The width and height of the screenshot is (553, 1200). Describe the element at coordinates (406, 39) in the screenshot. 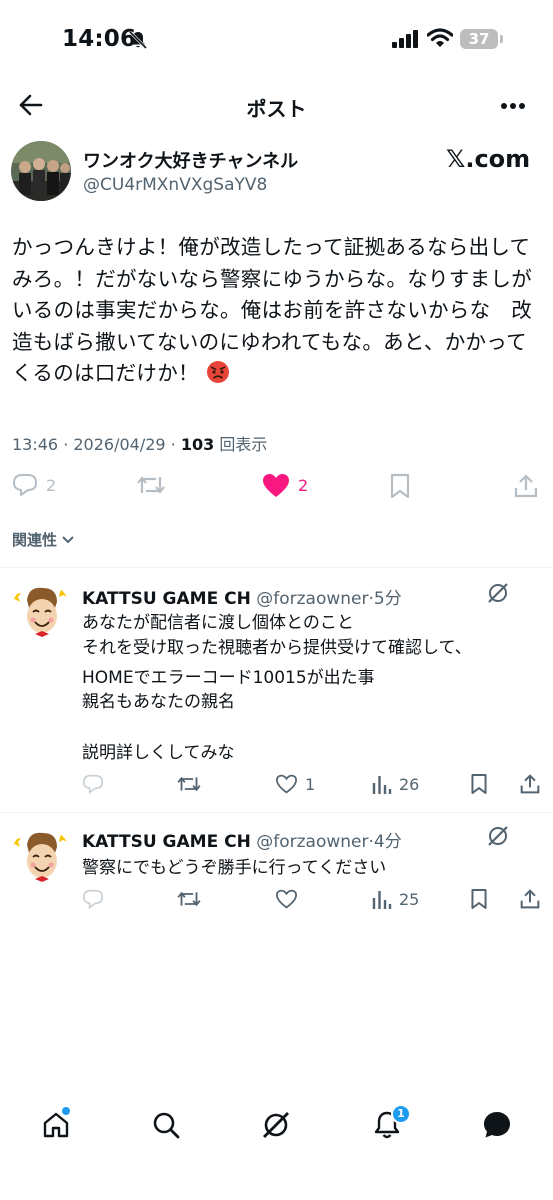

I see `signal-icon` at that location.